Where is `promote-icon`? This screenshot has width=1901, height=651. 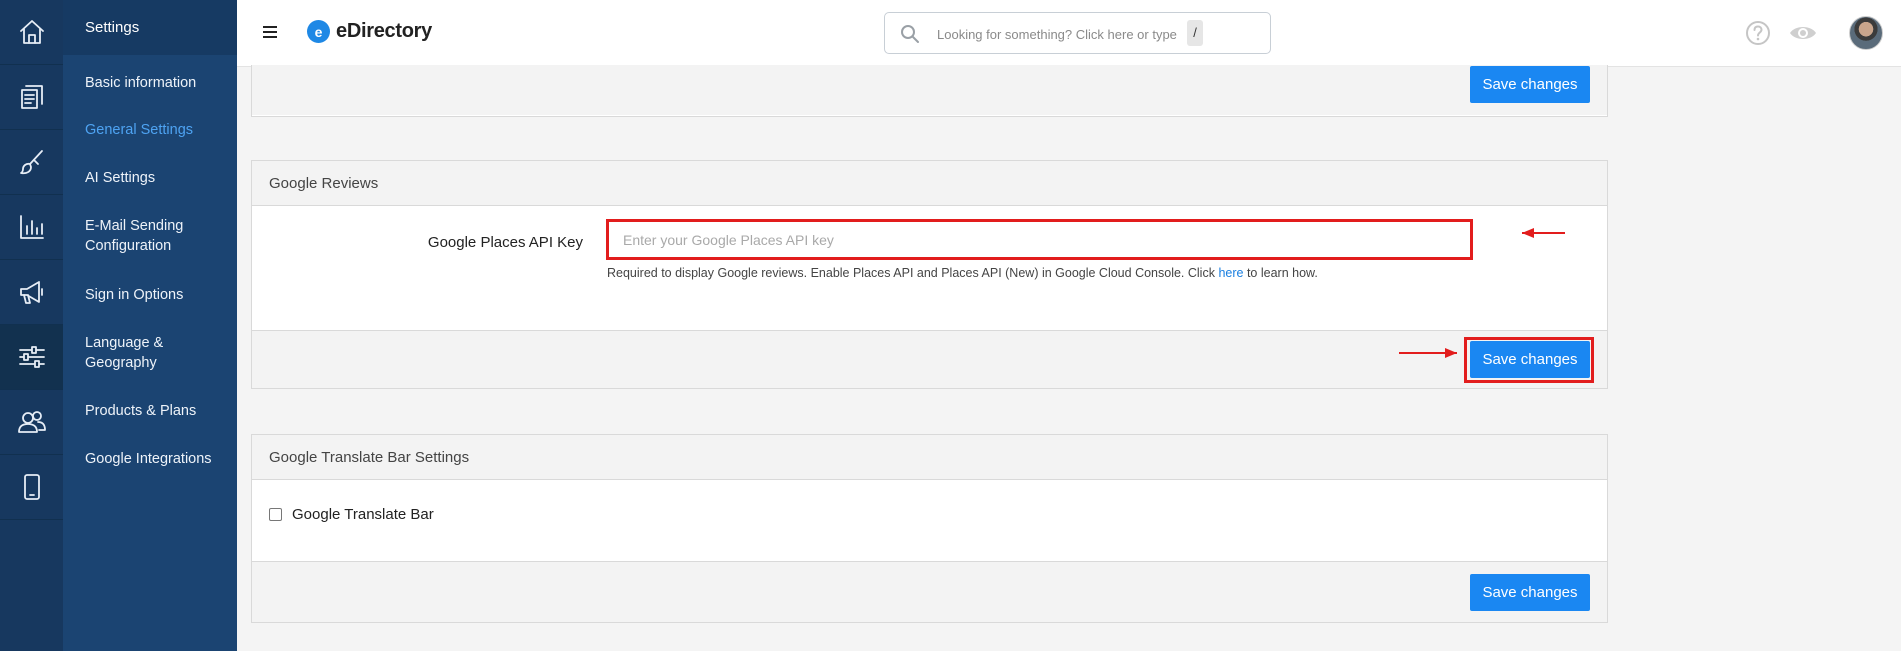
promote-icon is located at coordinates (31, 292).